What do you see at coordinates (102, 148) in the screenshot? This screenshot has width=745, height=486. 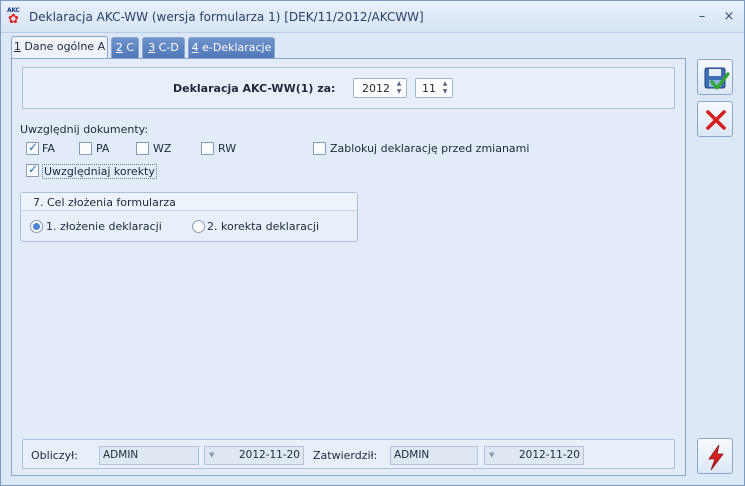 I see `checkbox-pa-label: PA` at bounding box center [102, 148].